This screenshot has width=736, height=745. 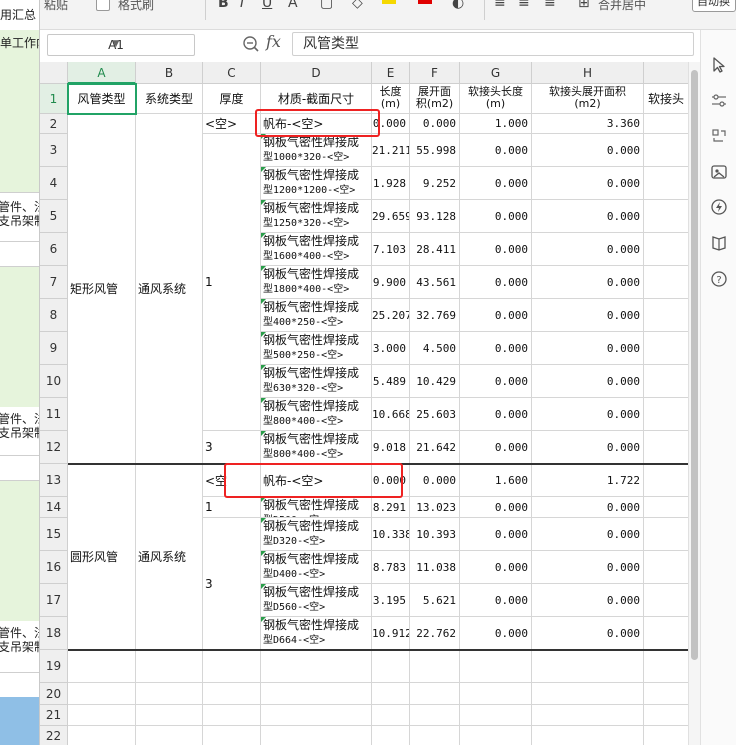 I want to click on name-box: A1 ▼, so click(x=121, y=45).